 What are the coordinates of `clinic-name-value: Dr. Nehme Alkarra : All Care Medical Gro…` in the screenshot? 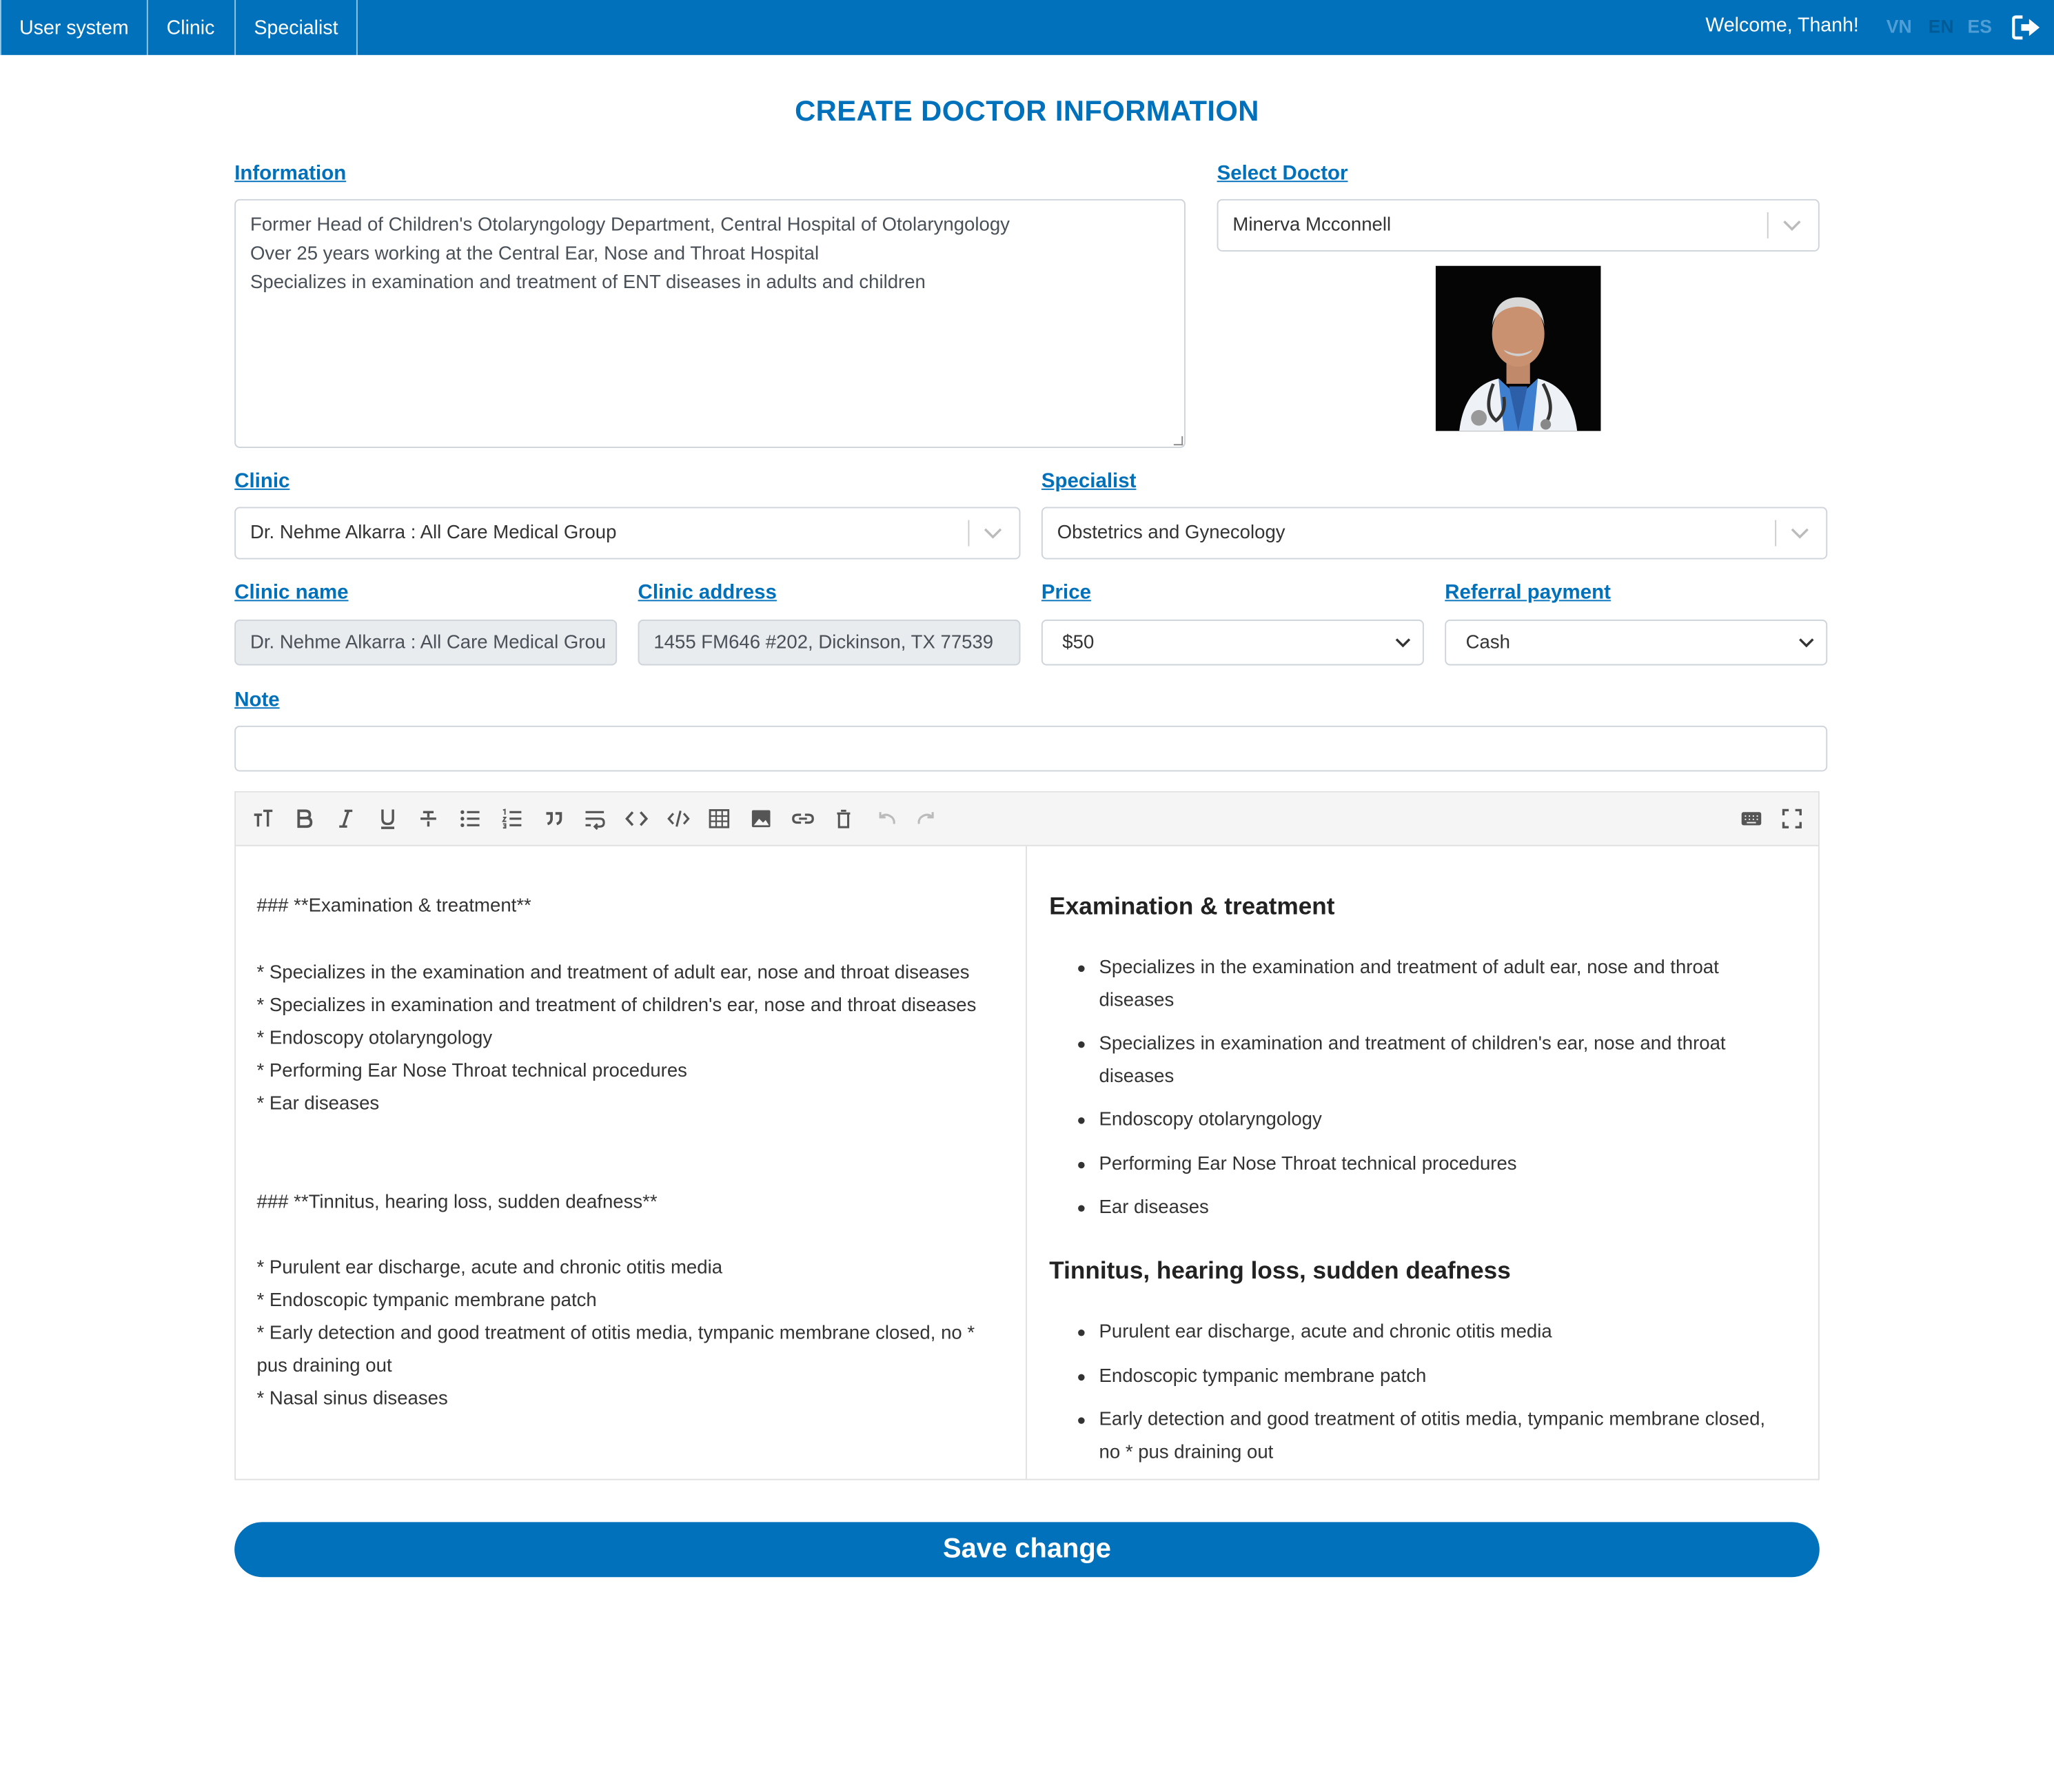 It's located at (429, 643).